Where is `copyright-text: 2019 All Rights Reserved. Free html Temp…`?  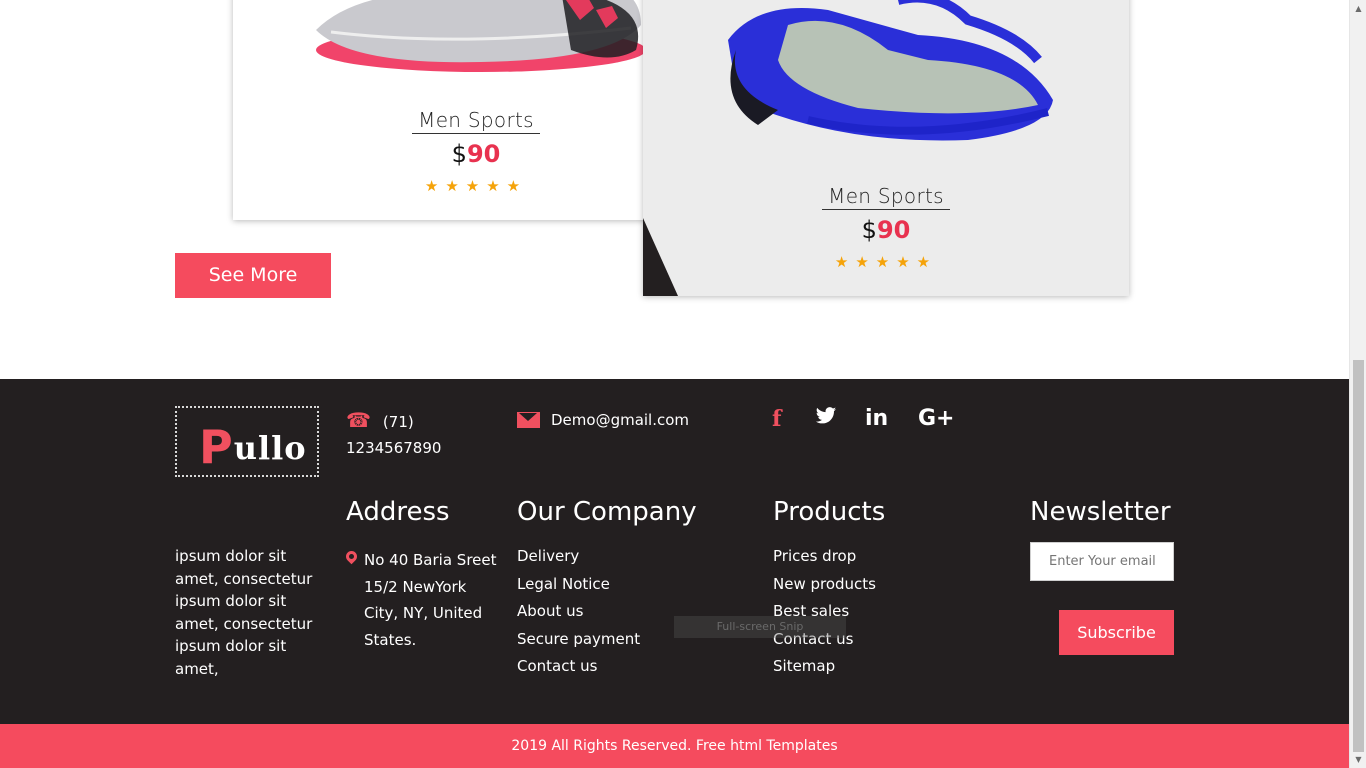
copyright-text: 2019 All Rights Reserved. Free html Temp… is located at coordinates (674, 746).